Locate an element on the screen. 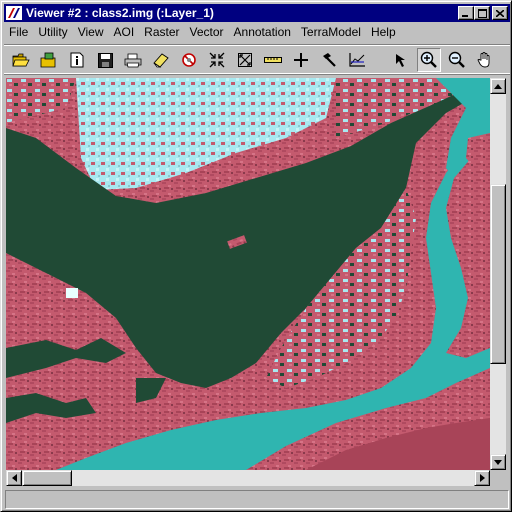 The width and height of the screenshot is (512, 512). menu-annotation: Annotation is located at coordinates (262, 32).